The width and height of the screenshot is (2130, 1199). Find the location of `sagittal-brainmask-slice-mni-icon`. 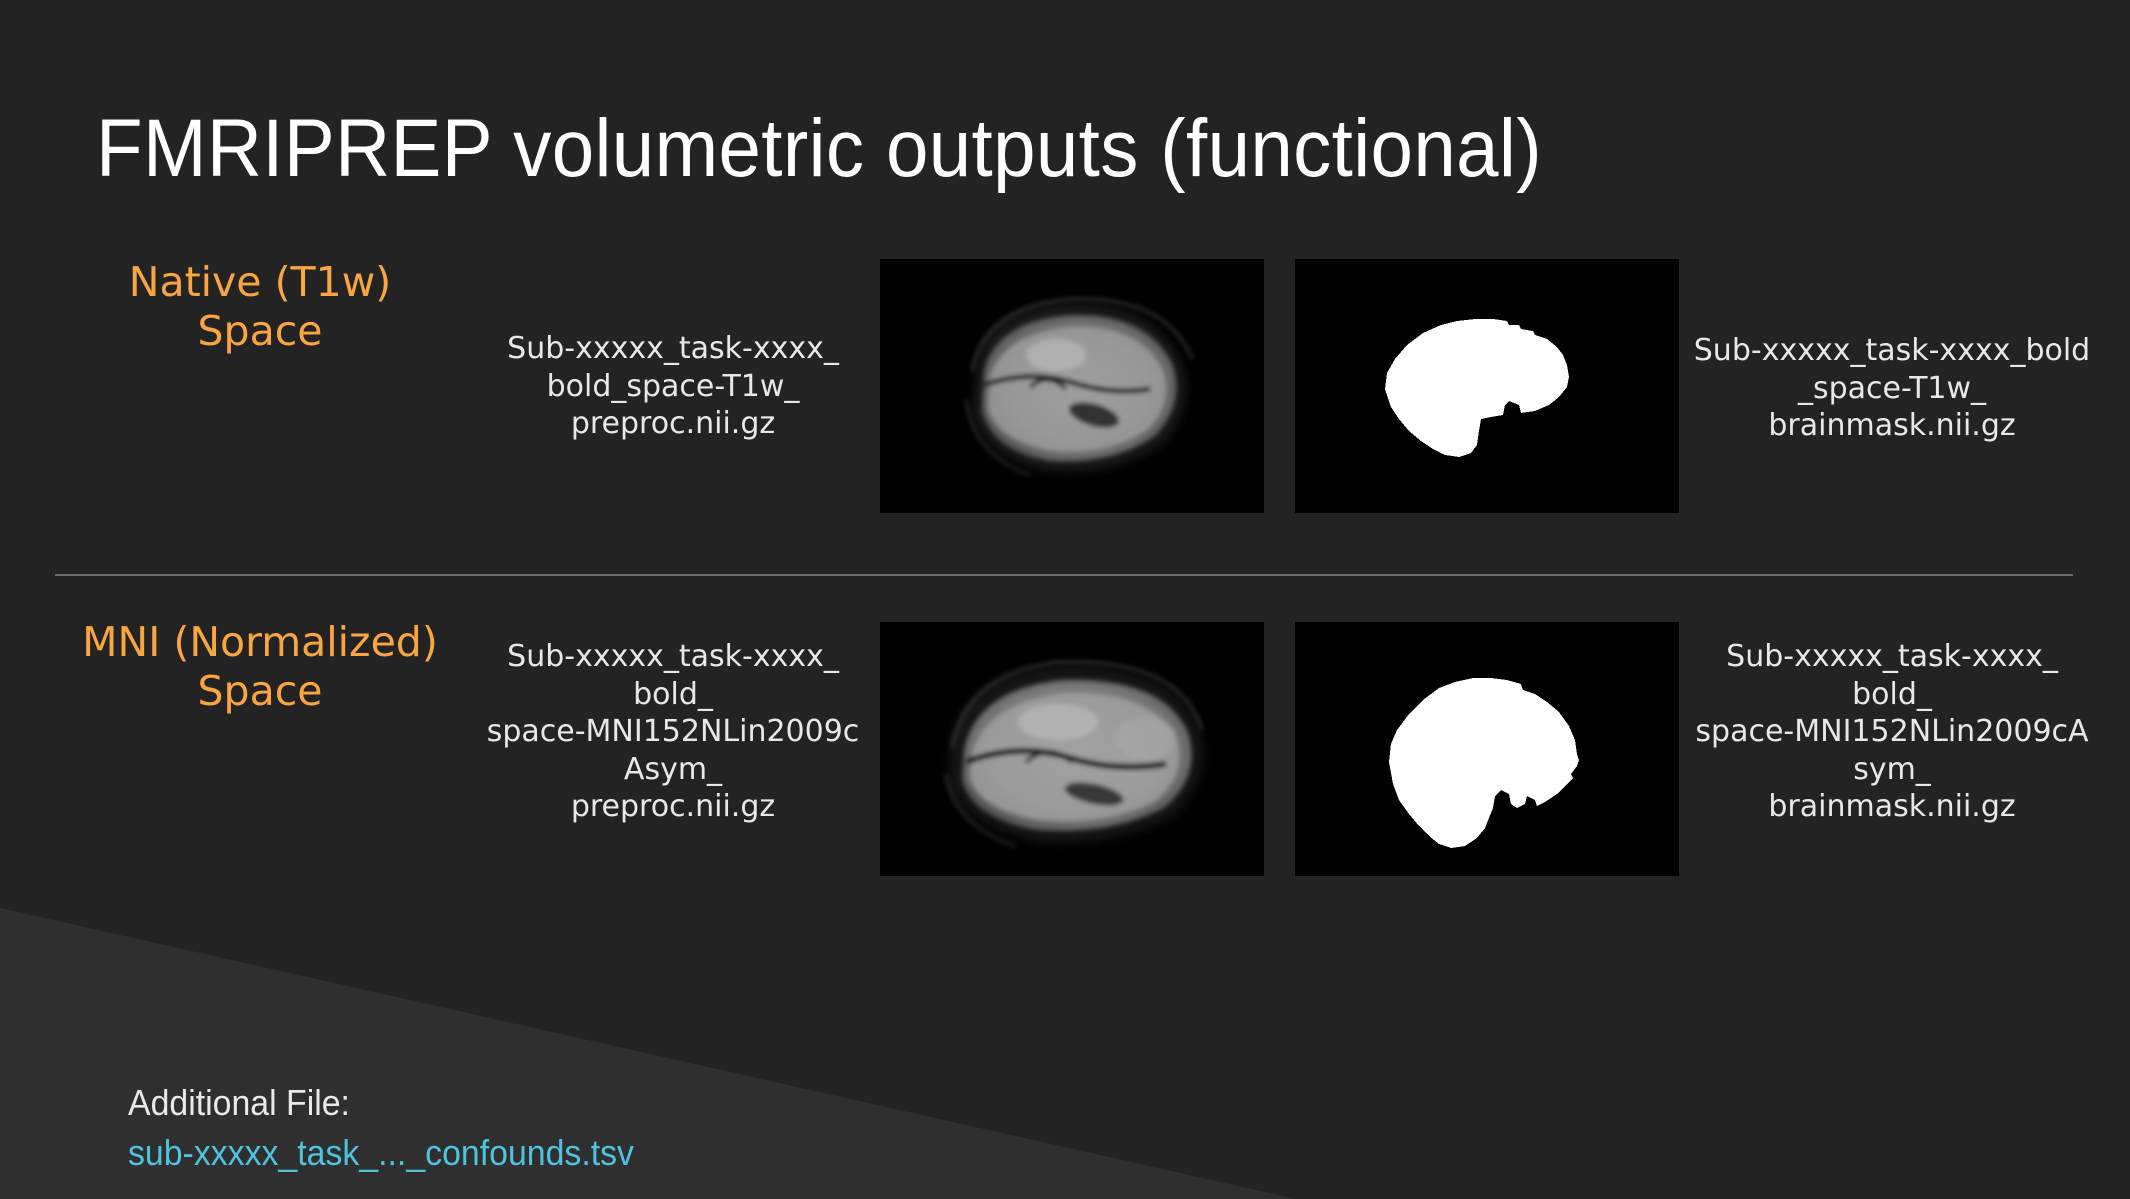

sagittal-brainmask-slice-mni-icon is located at coordinates (1487, 749).